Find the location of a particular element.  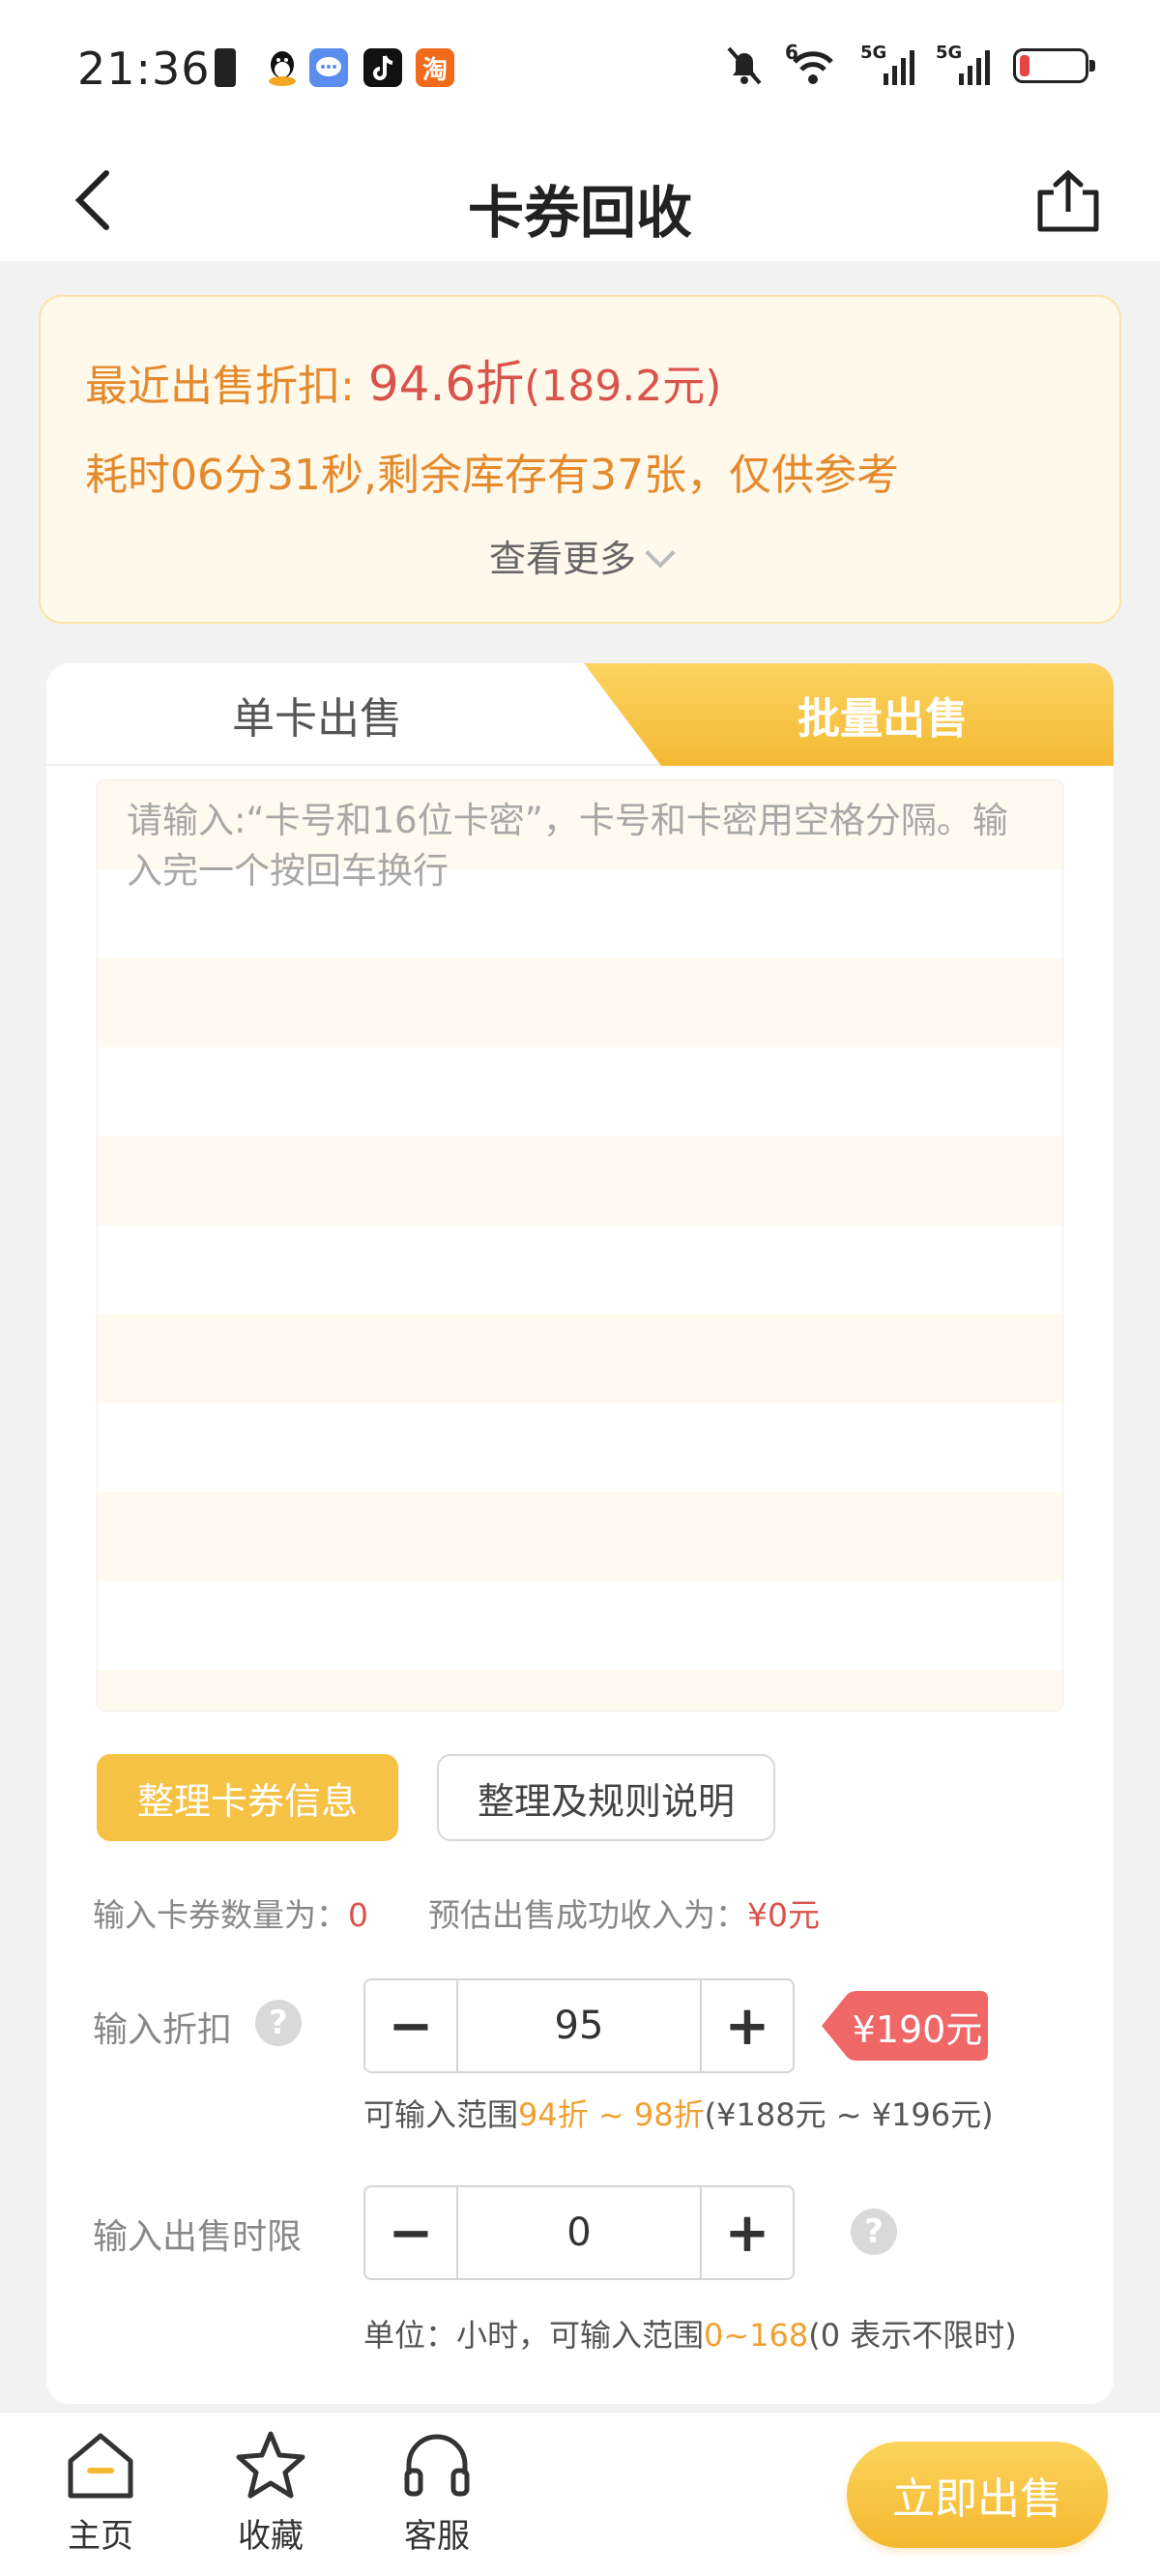

see-more-link: 查看更多 is located at coordinates (580, 555).